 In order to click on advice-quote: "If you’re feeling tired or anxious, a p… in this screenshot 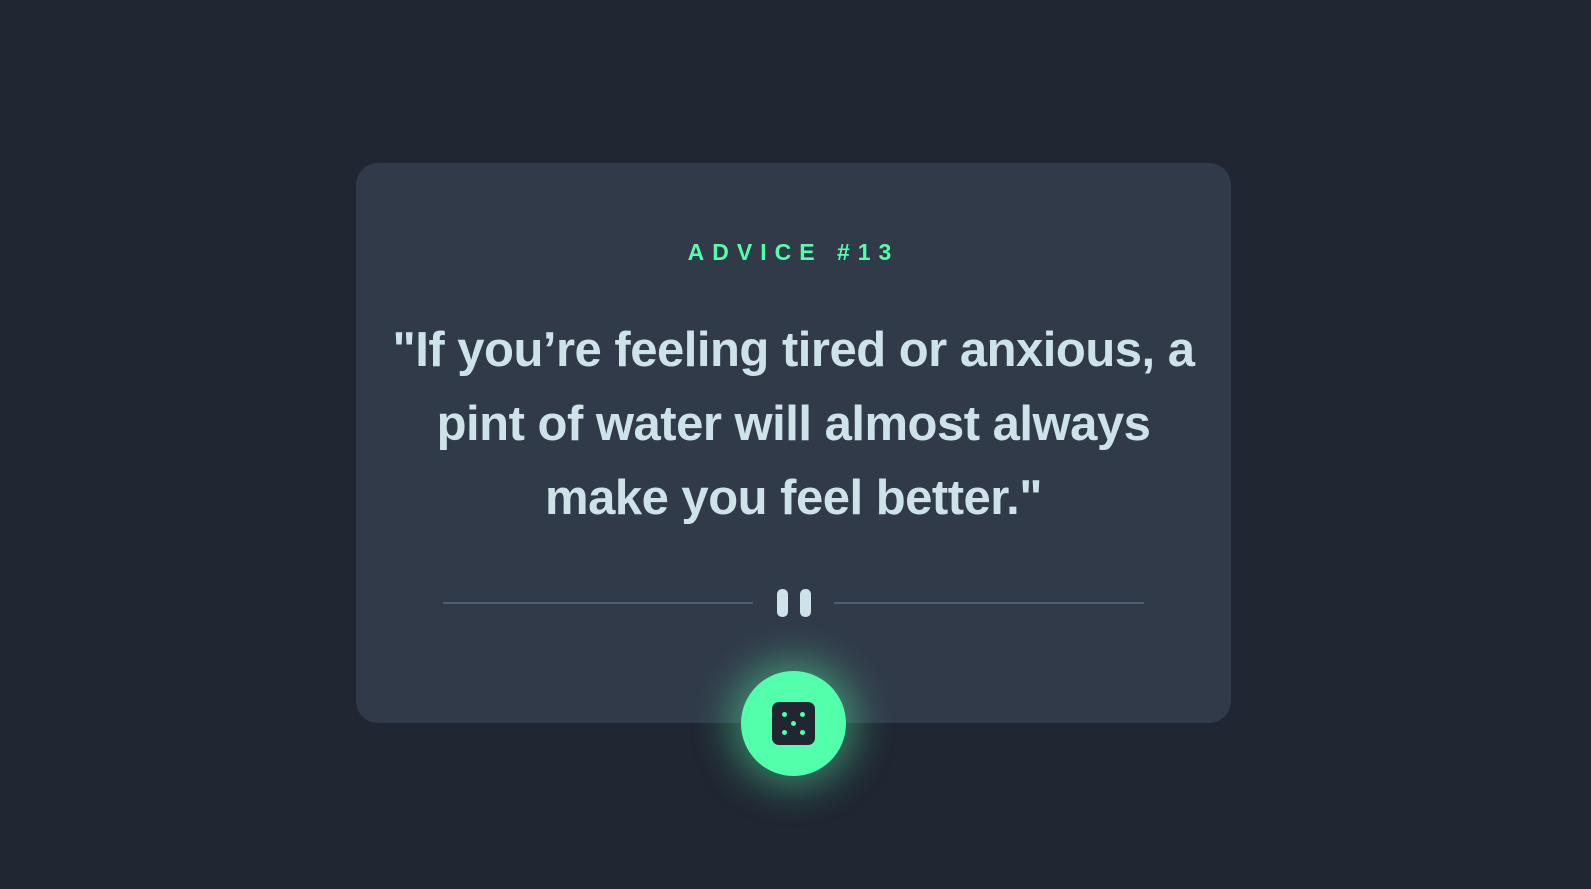, I will do `click(793, 424)`.